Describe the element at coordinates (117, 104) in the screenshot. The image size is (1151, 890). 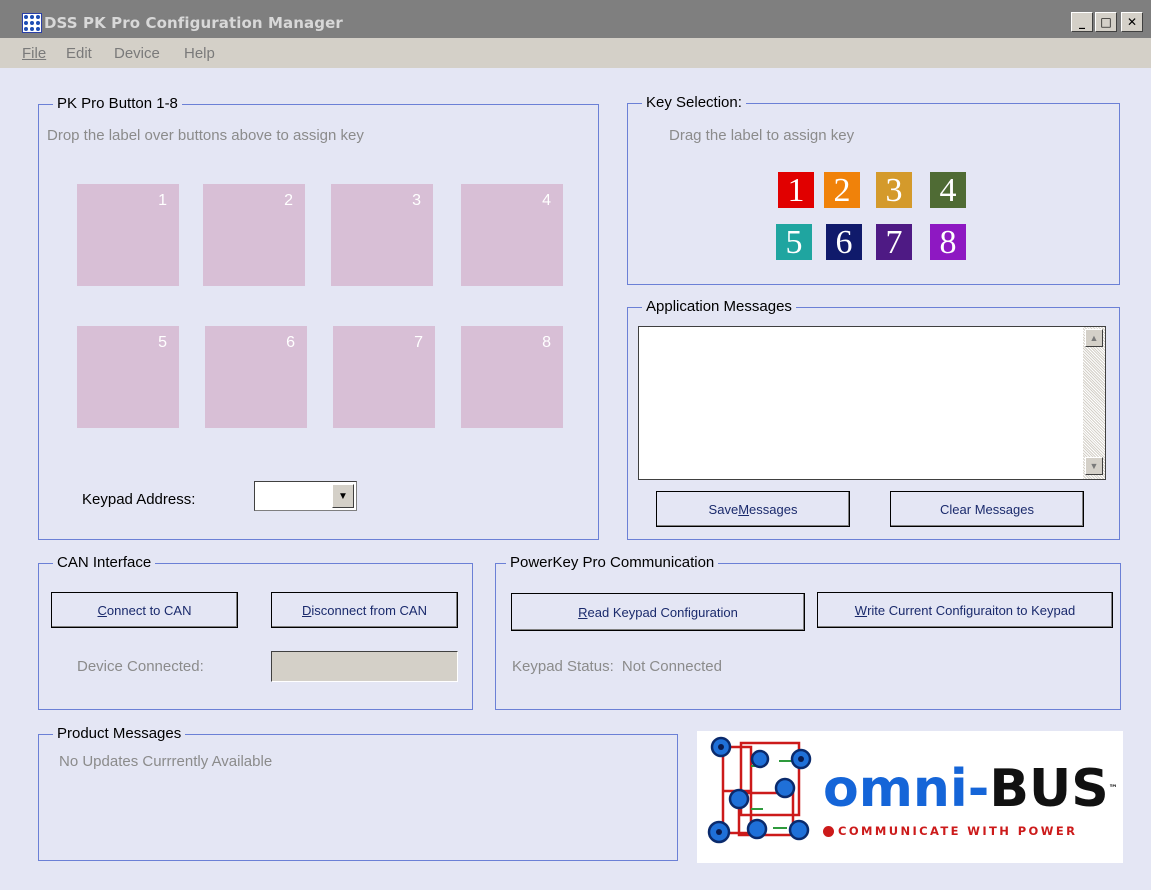
I see `pk-buttons-title: PK Pro Button 1-8` at that location.